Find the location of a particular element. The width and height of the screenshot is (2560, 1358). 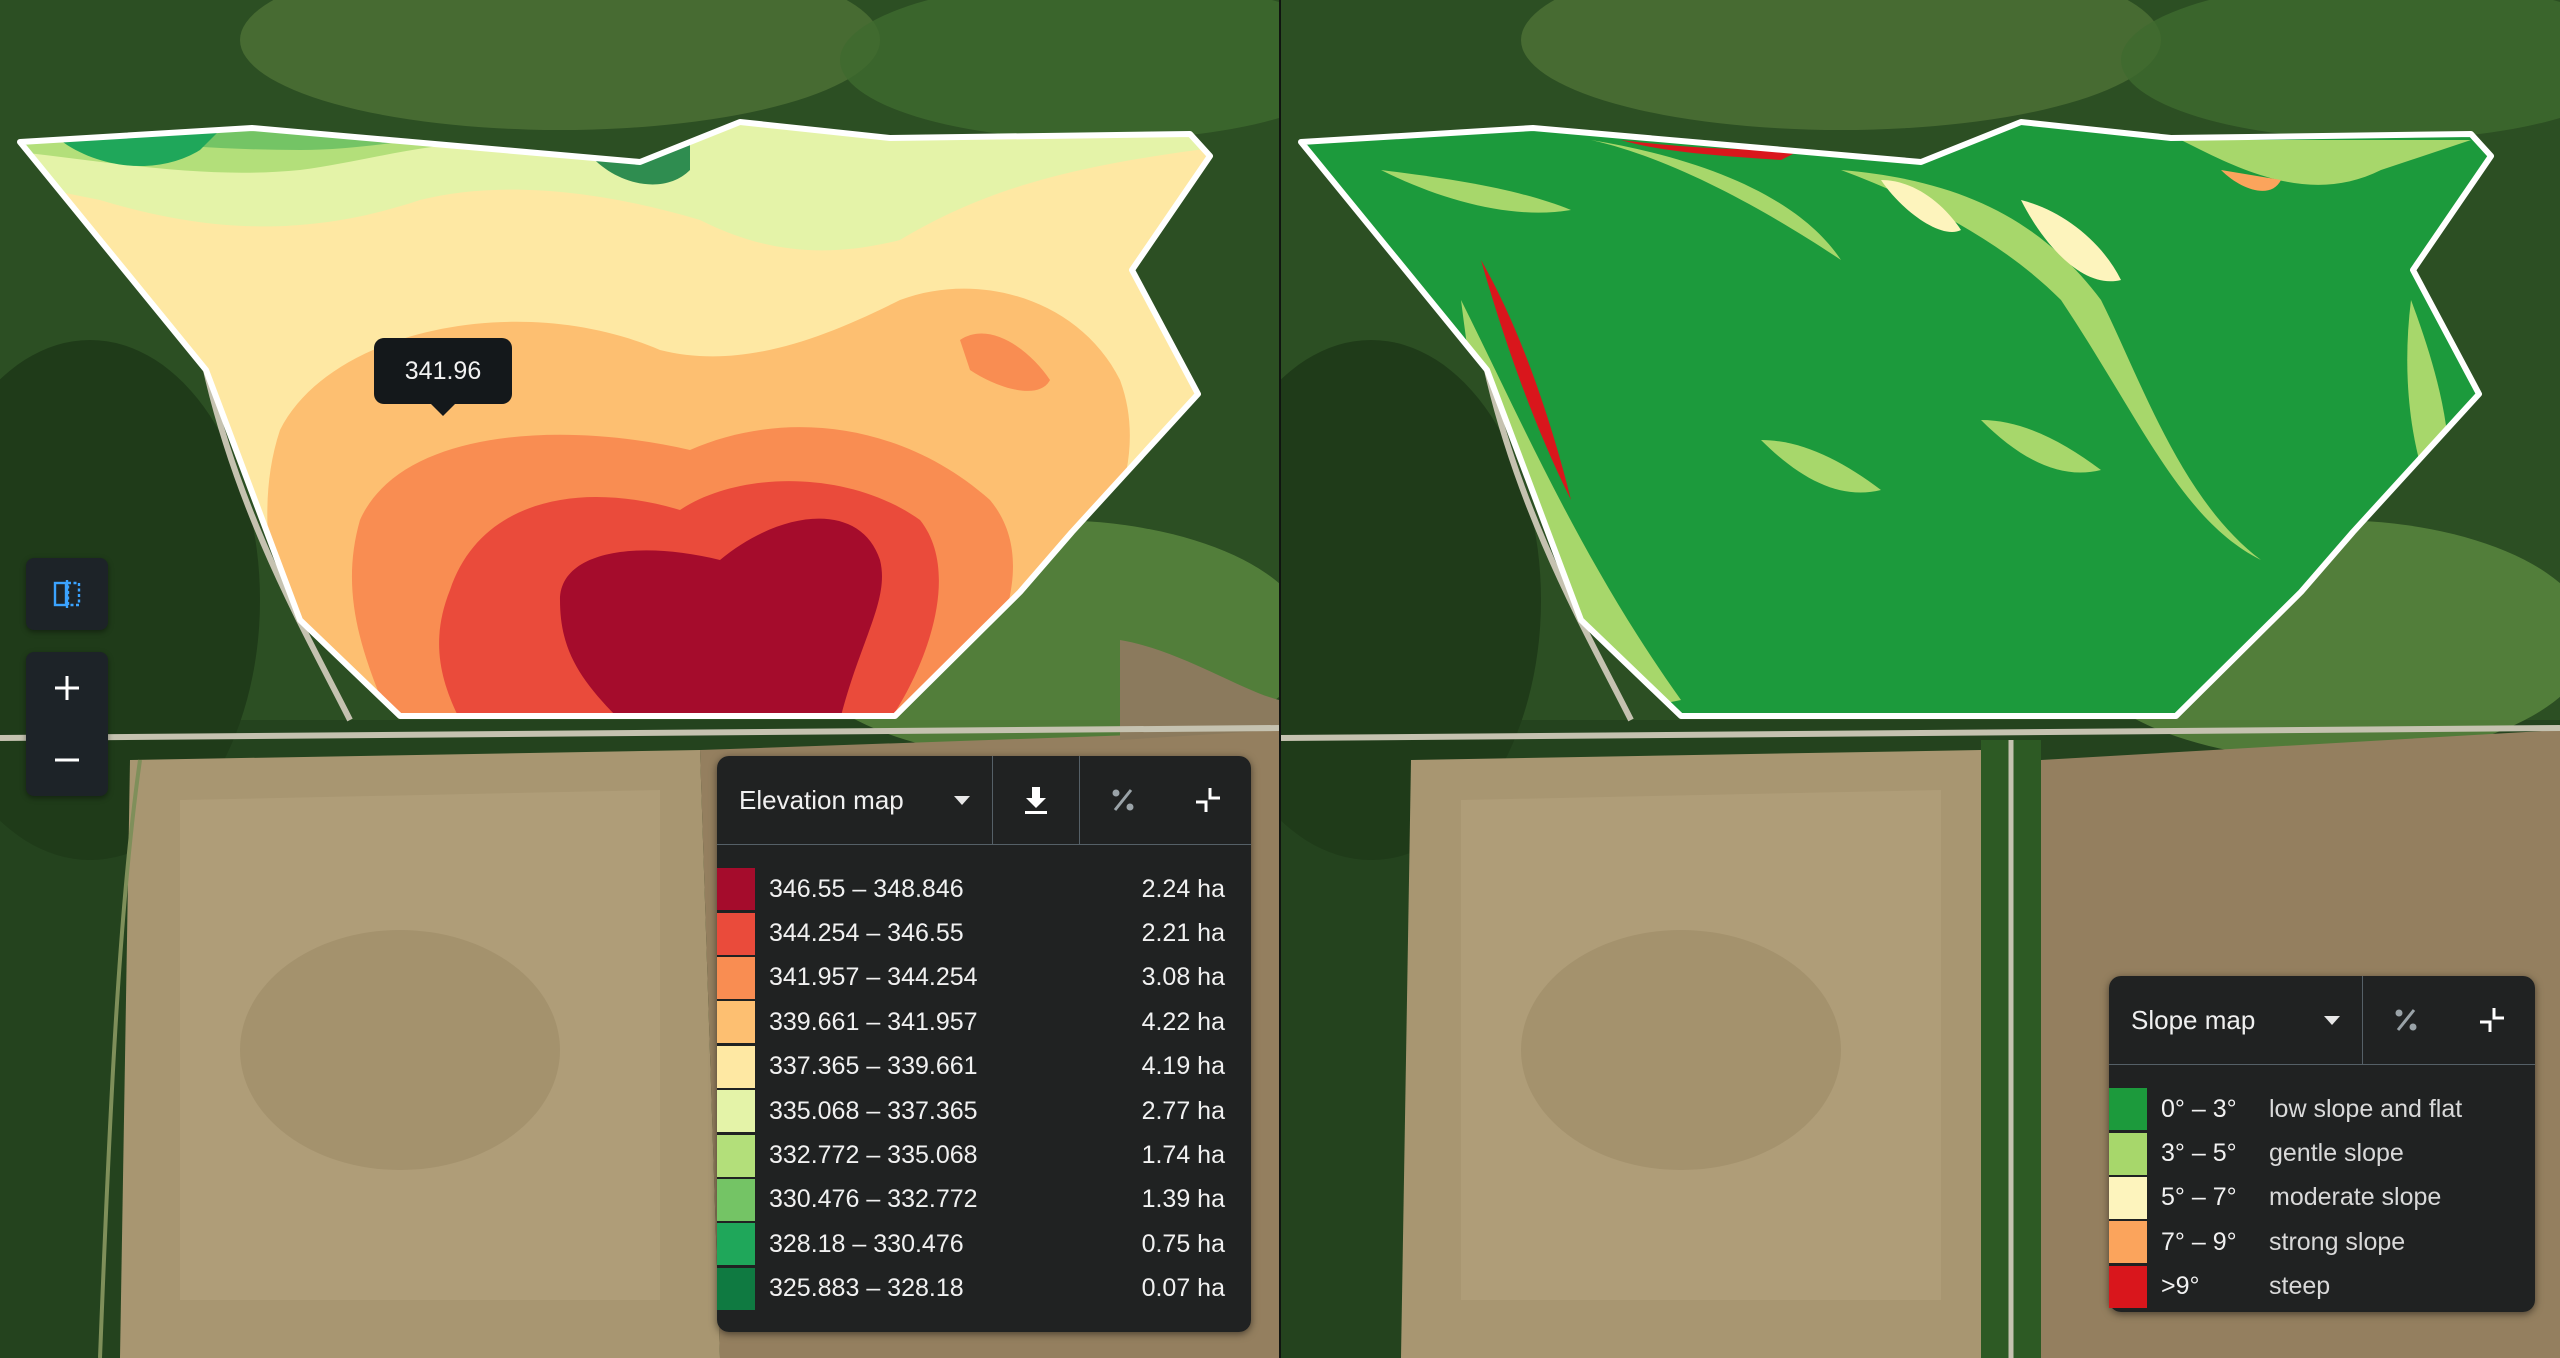

legend-row: 344.254 – 346.55 2.21 ha is located at coordinates (984, 933).